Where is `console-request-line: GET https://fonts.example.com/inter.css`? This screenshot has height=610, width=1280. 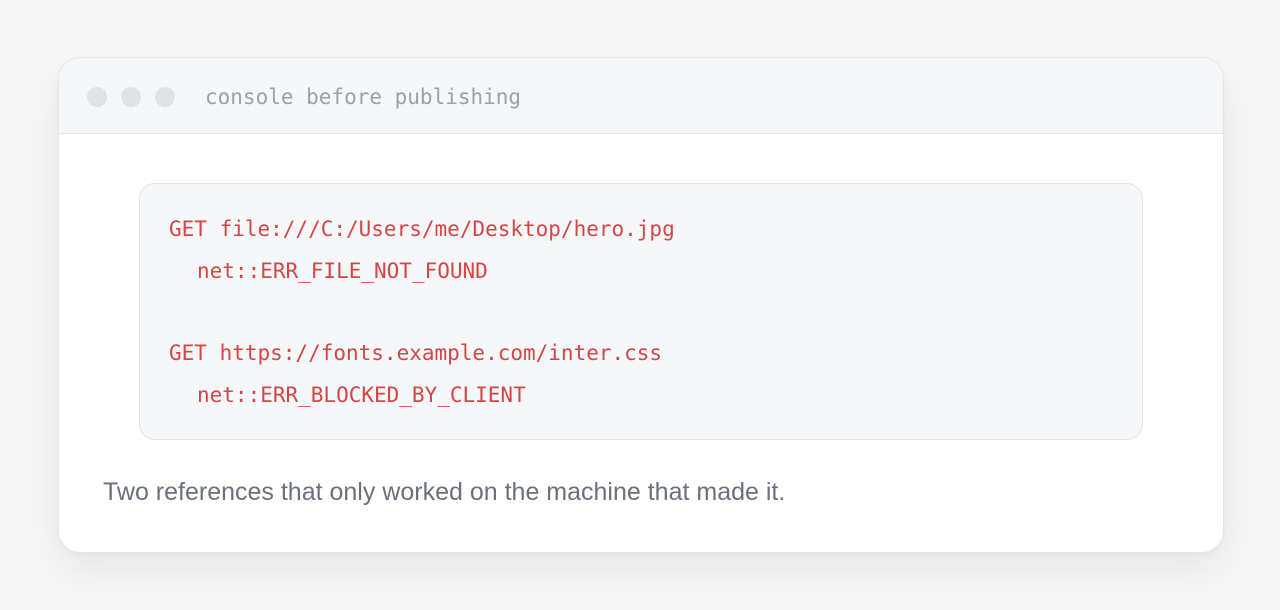 console-request-line: GET https://fonts.example.com/inter.css is located at coordinates (416, 353).